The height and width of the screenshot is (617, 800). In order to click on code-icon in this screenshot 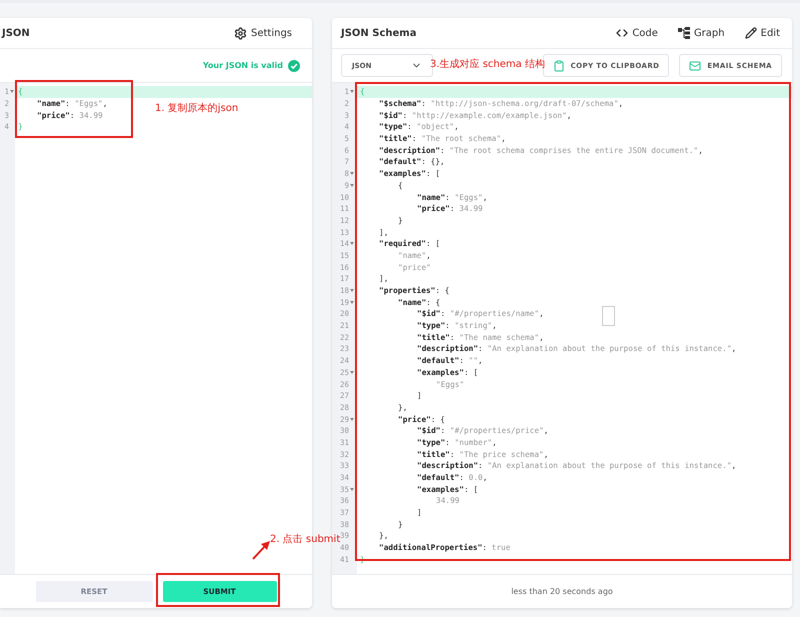, I will do `click(622, 33)`.